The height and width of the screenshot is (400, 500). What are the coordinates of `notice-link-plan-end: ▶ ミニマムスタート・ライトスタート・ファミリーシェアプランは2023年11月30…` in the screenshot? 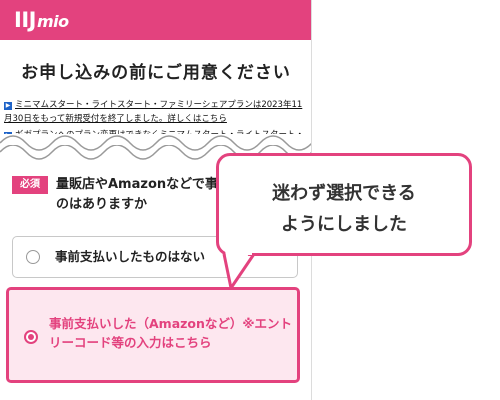 It's located at (156, 112).